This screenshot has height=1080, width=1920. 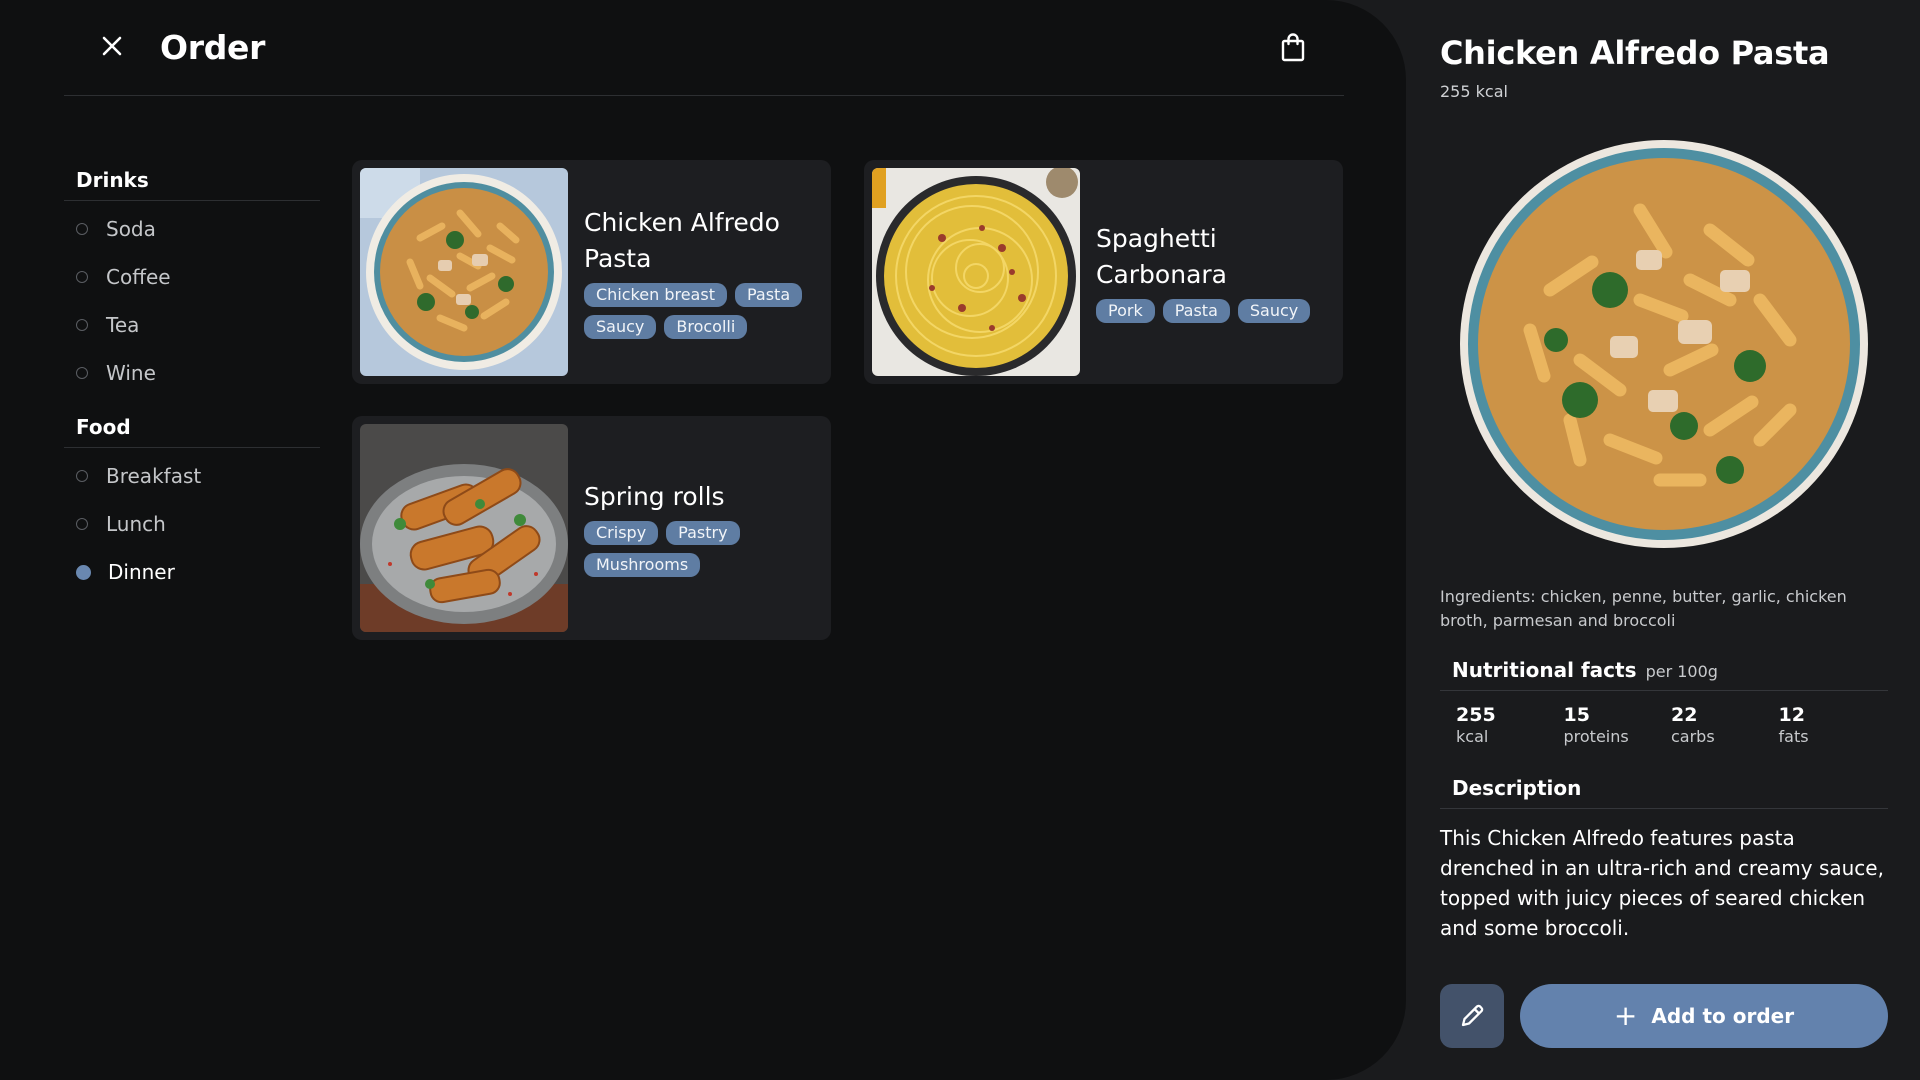 I want to click on page-title: Order, so click(x=213, y=47).